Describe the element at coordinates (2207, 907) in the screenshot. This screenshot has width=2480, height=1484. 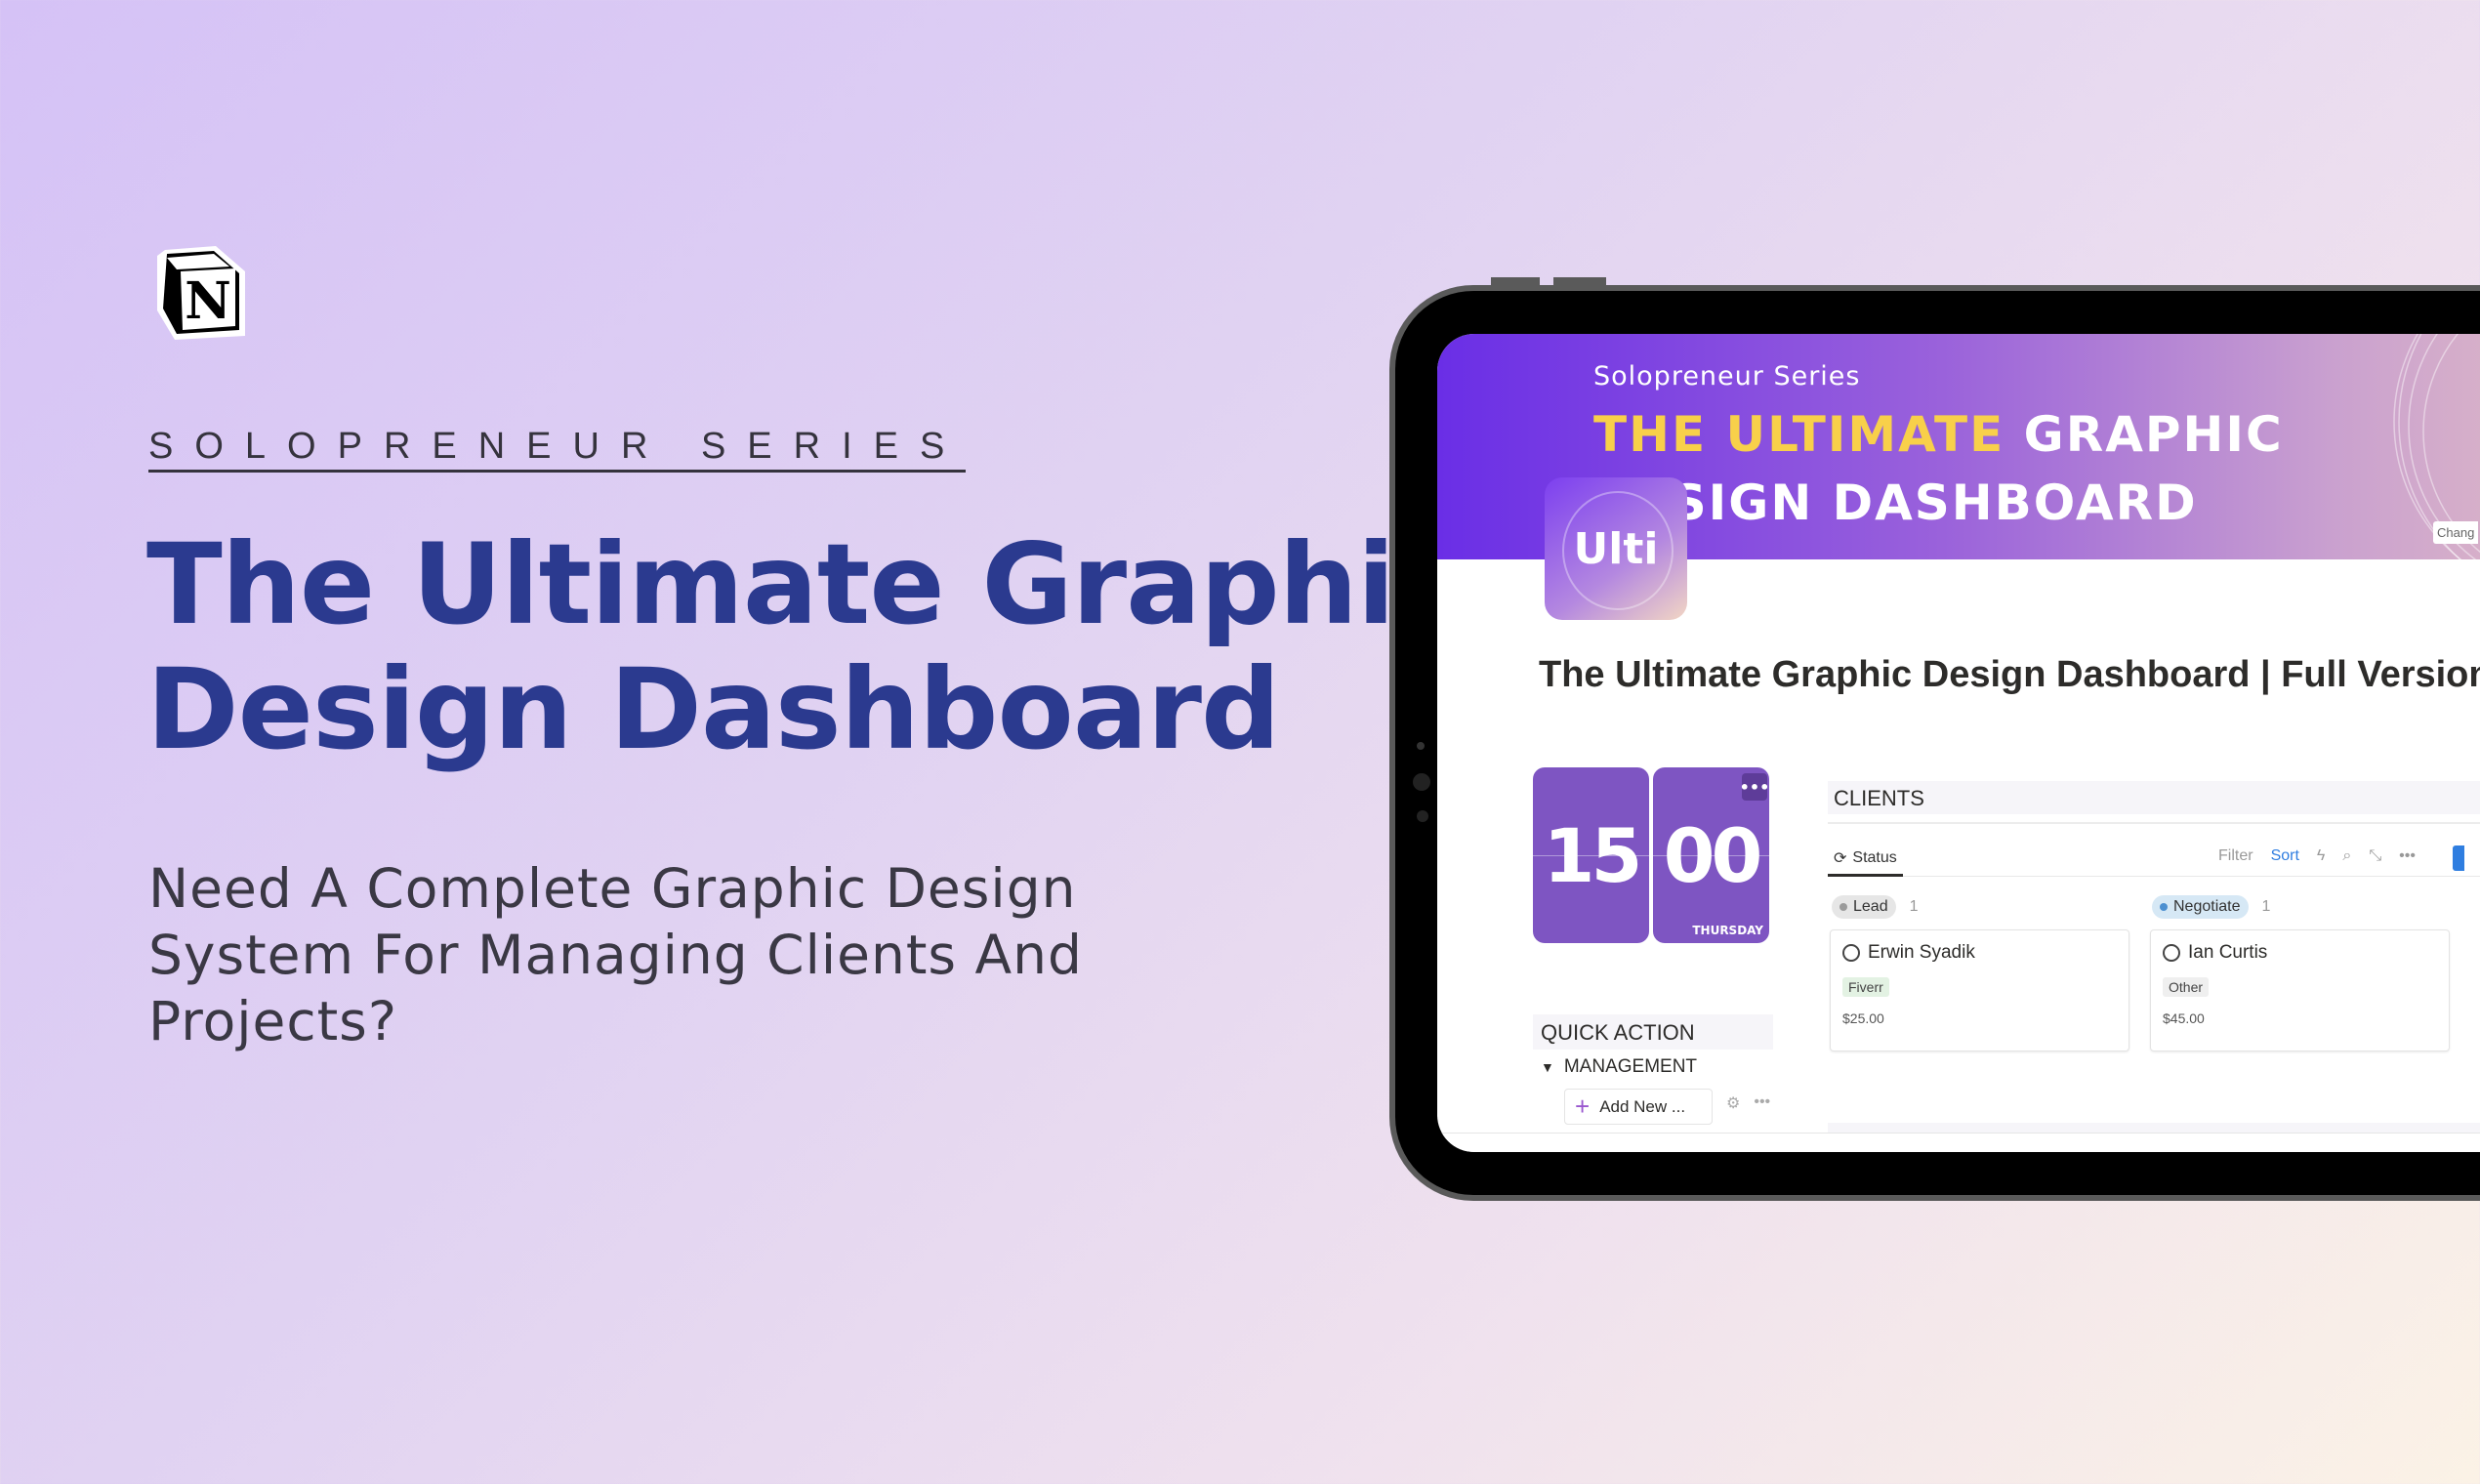
I see `status-label: Negotiate` at that location.